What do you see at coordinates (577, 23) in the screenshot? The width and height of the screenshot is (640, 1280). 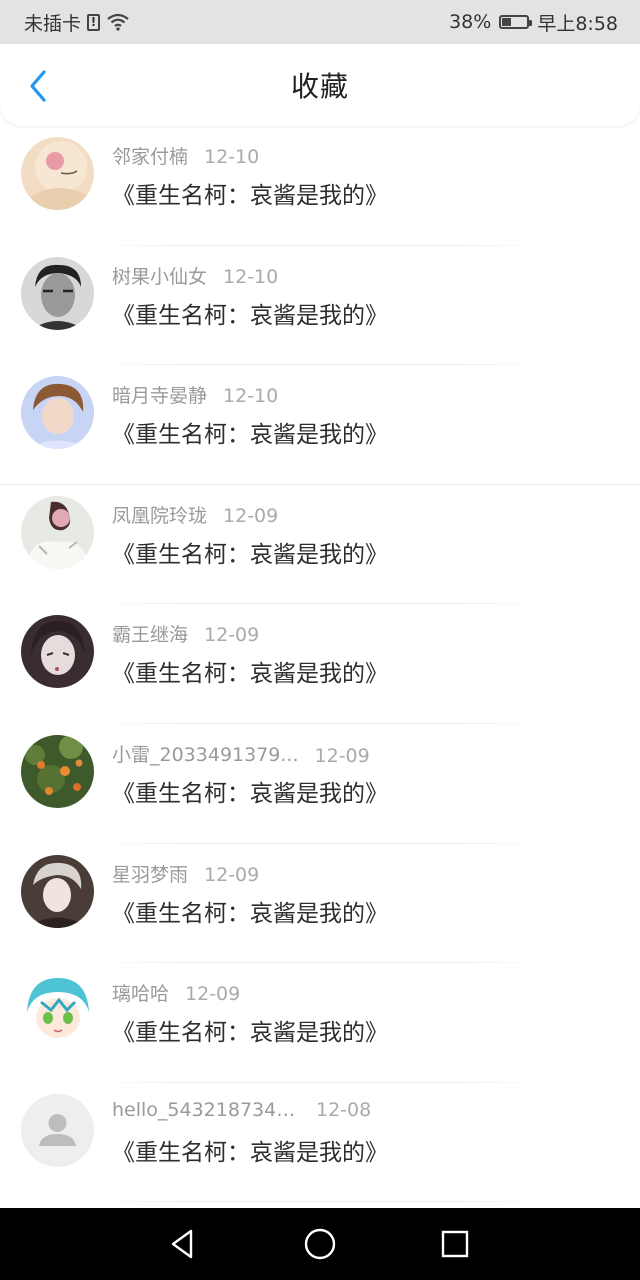 I see `clock: 早上8:58` at bounding box center [577, 23].